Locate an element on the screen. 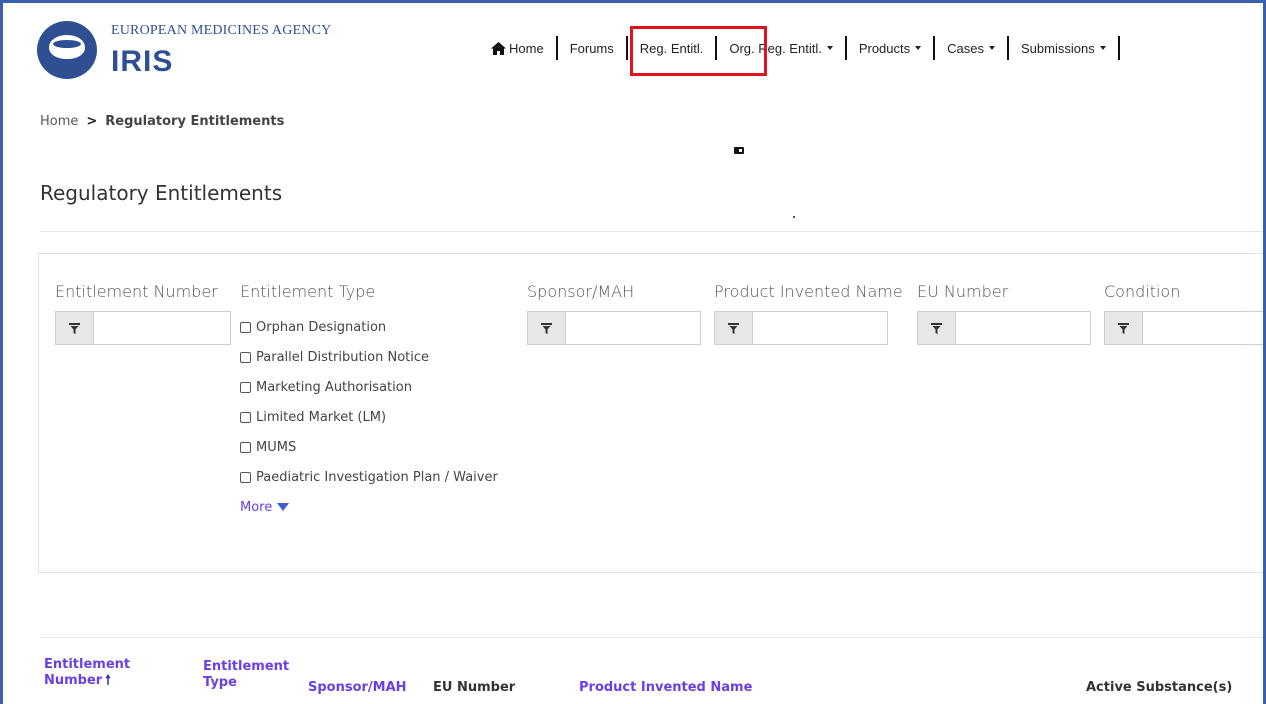 The width and height of the screenshot is (1266, 704). page-title: Regulatory Entitlements is located at coordinates (161, 193).